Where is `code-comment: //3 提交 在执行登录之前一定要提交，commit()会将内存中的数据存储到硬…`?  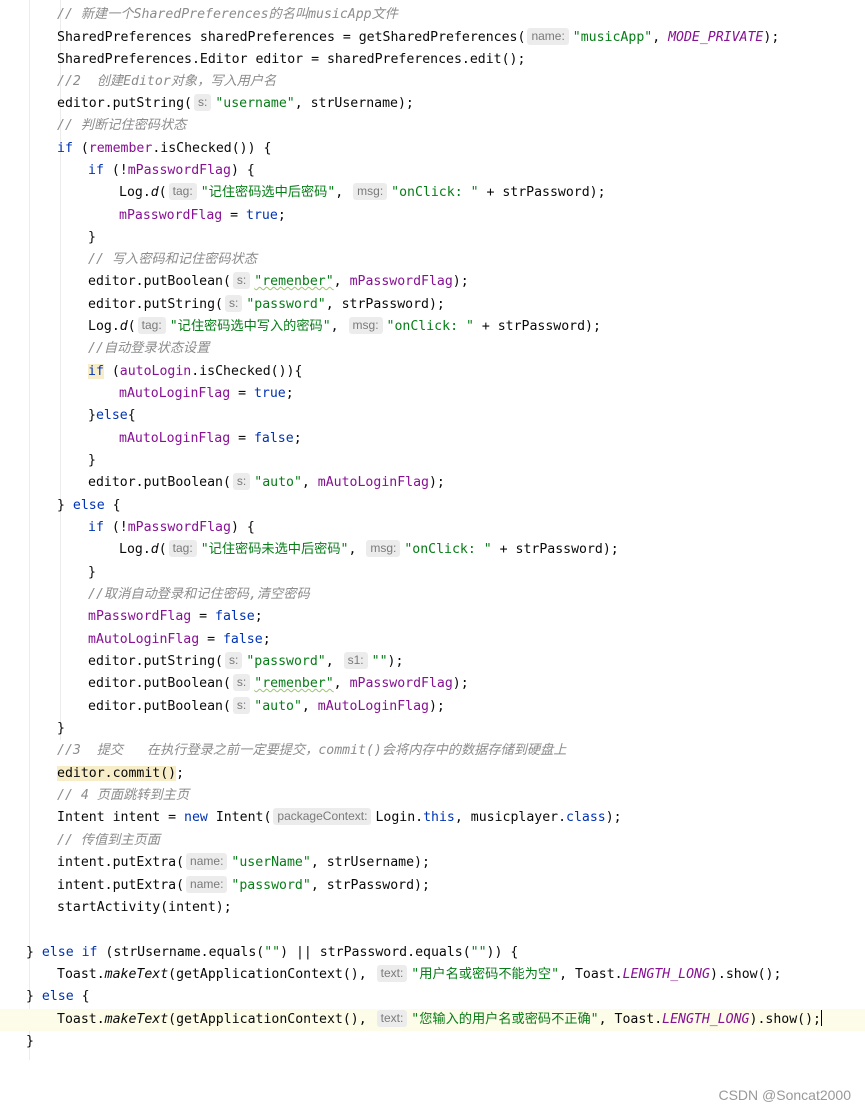
code-comment: //3 提交 在执行登录之前一定要提交，commit()会将内存中的数据存储到硬… is located at coordinates (312, 750).